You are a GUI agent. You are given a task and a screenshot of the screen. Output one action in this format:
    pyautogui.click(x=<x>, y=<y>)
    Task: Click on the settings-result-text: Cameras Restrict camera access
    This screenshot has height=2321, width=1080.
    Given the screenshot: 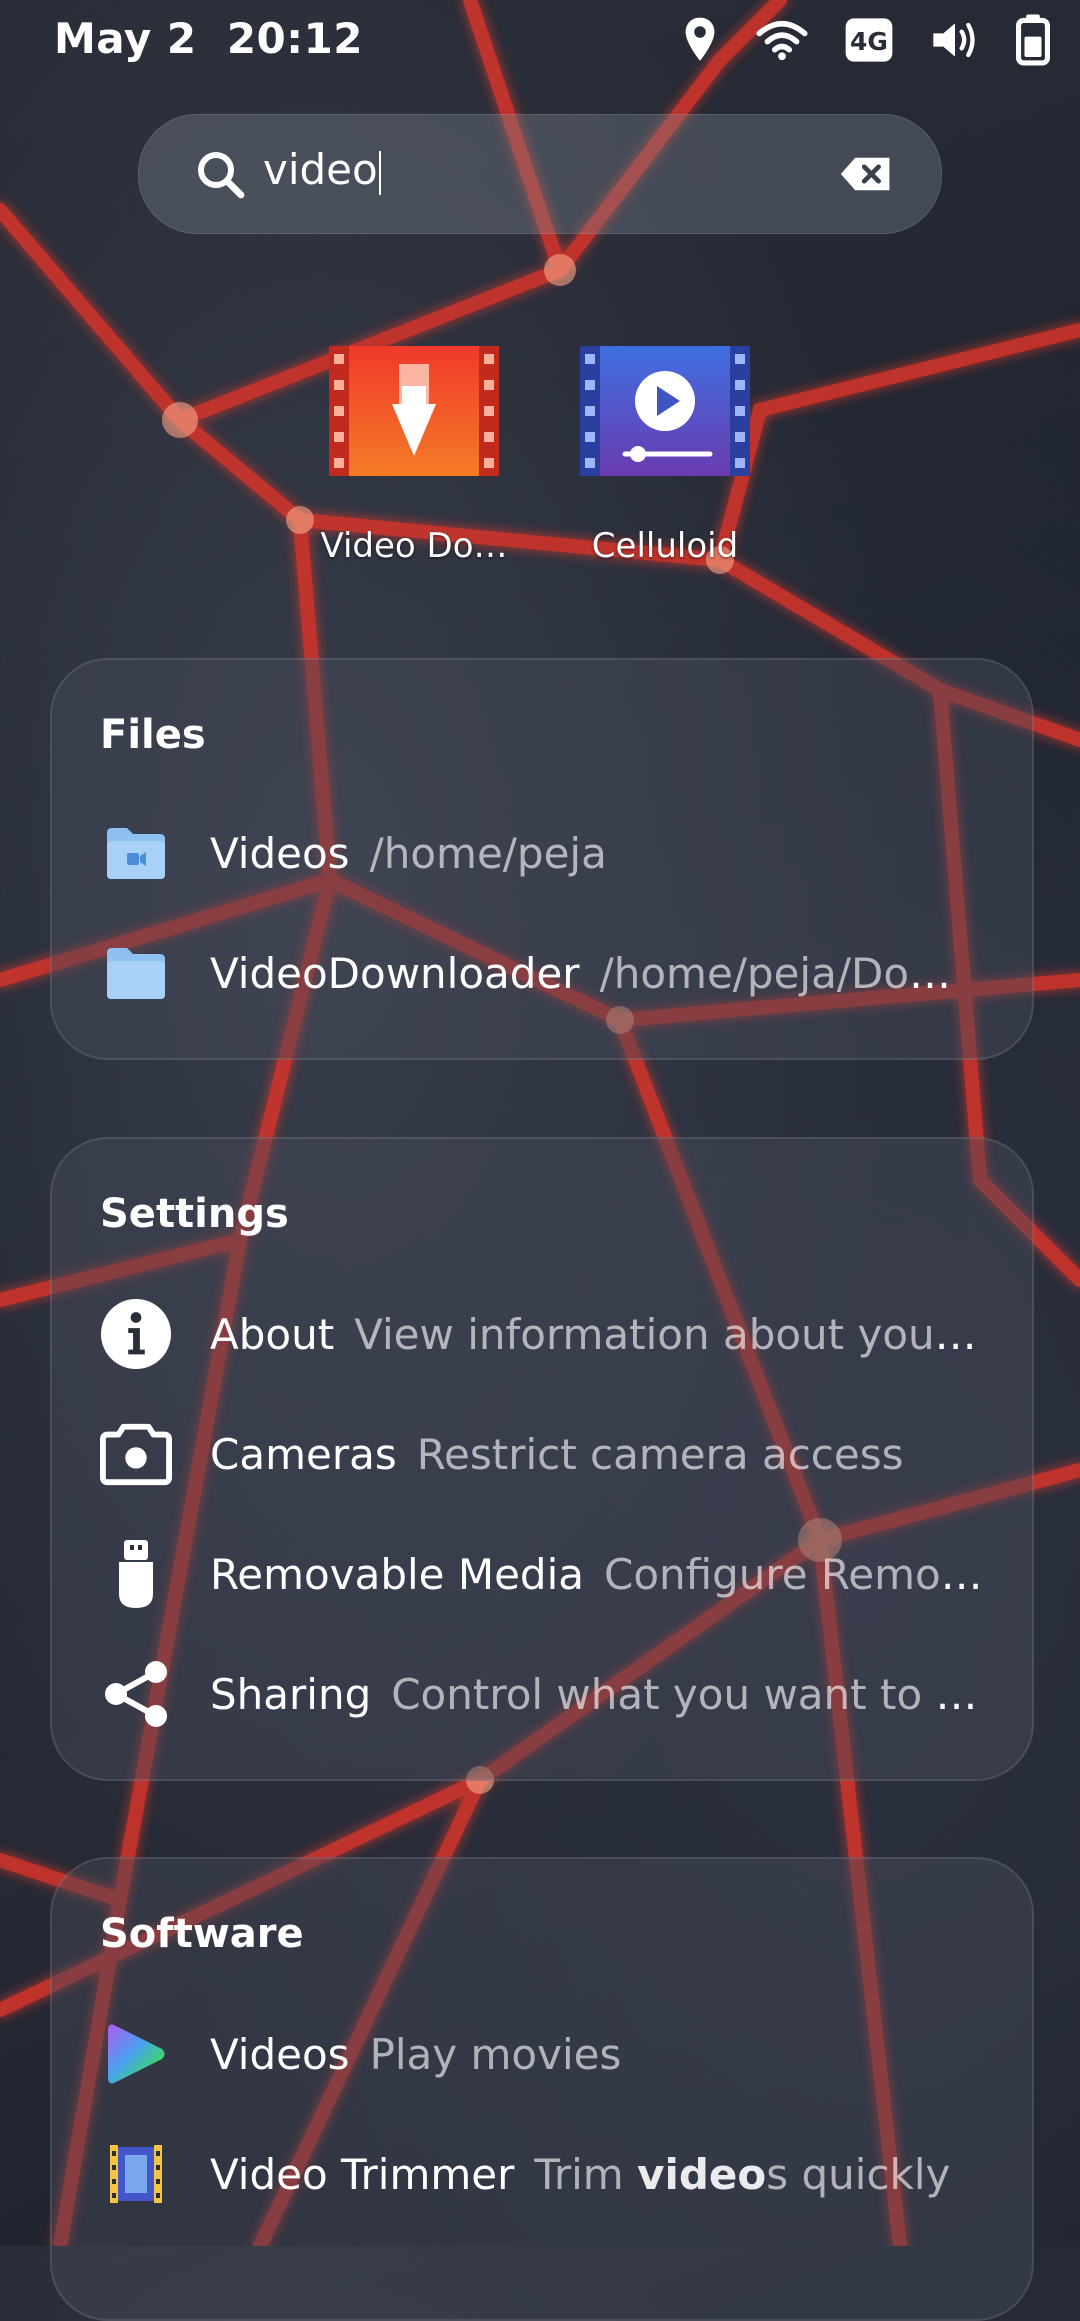 What is the action you would take?
    pyautogui.click(x=557, y=1454)
    